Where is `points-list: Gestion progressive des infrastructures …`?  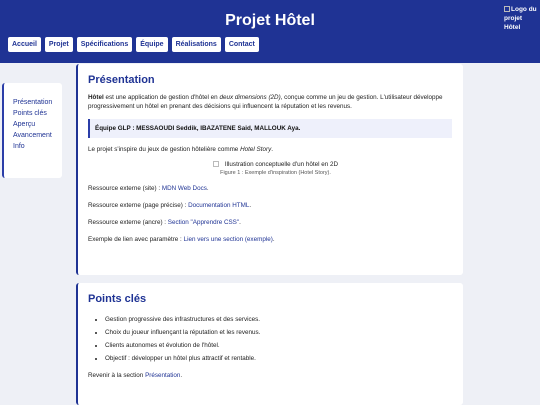
points-list: Gestion progressive des infrastructures … is located at coordinates (275, 339).